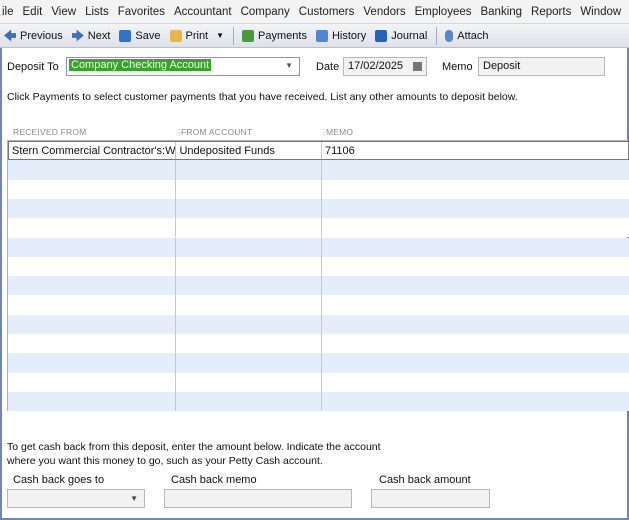  Describe the element at coordinates (443, 12) in the screenshot. I see `menu-employees: Employees` at that location.